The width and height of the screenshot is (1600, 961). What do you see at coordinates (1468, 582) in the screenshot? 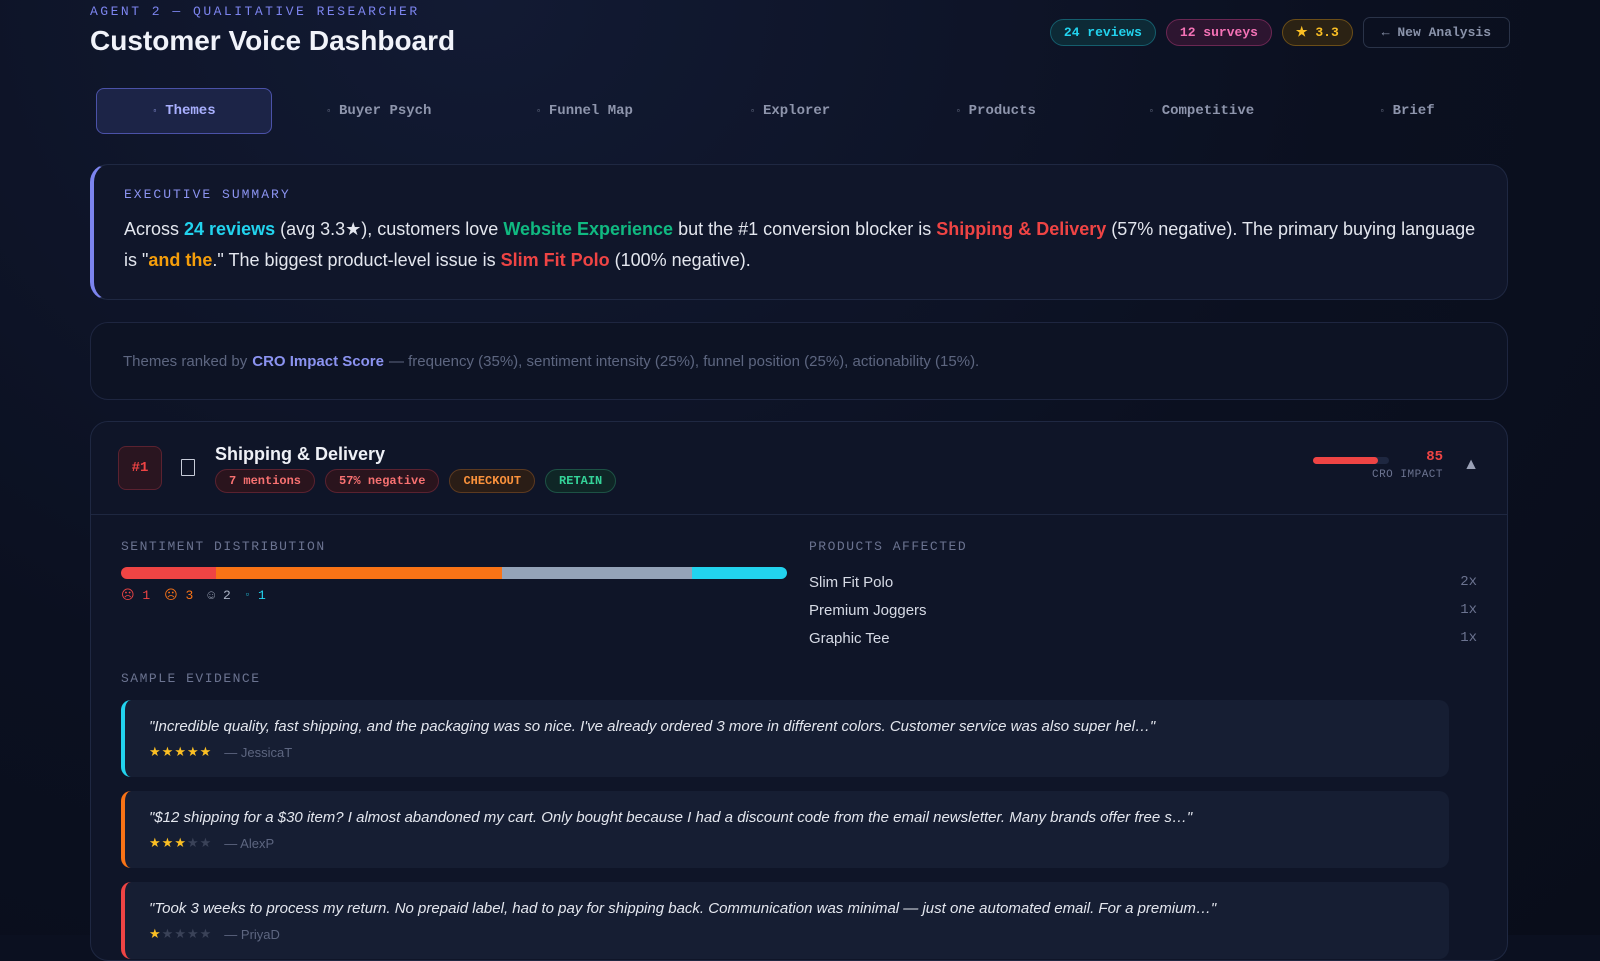
I see `product-count: 2x` at bounding box center [1468, 582].